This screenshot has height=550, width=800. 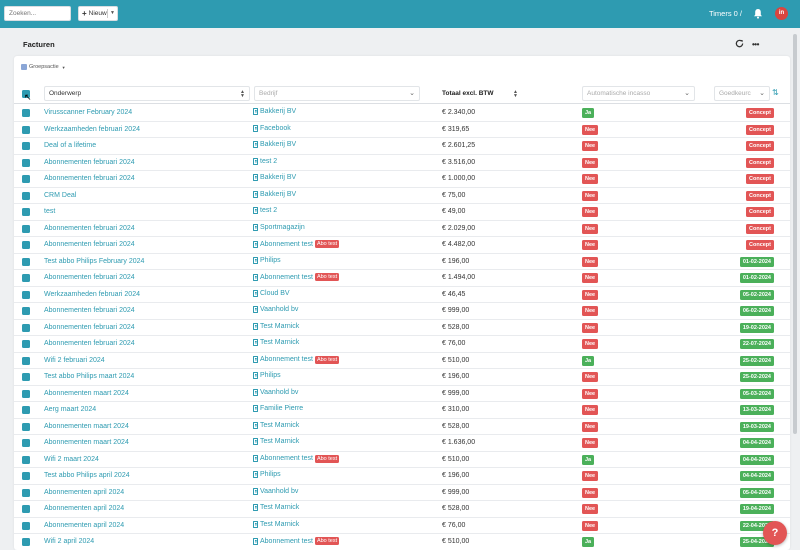 What do you see at coordinates (98, 13) in the screenshot?
I see `new-button: + Nieuw ▼` at bounding box center [98, 13].